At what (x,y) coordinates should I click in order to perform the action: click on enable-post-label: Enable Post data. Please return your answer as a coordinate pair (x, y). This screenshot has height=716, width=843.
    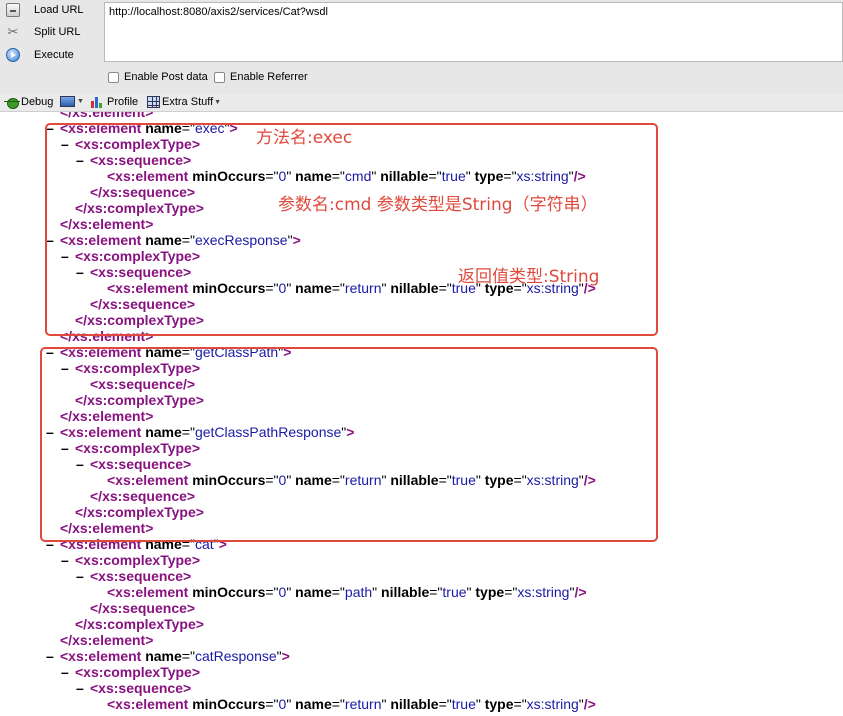
    Looking at the image, I should click on (166, 77).